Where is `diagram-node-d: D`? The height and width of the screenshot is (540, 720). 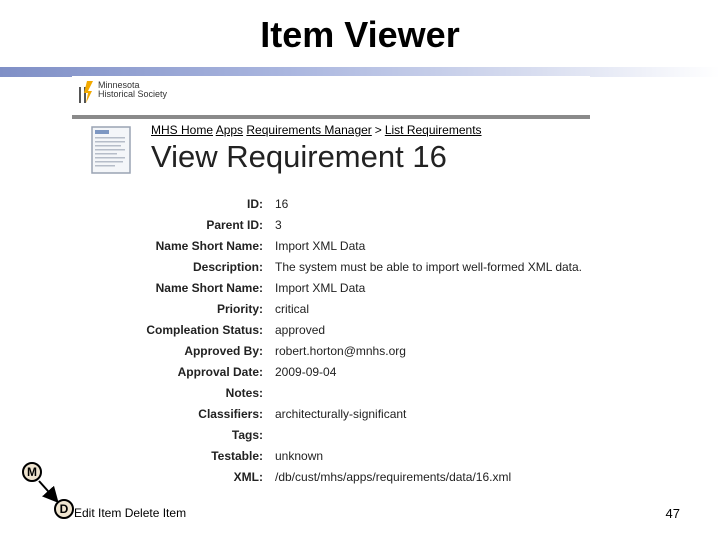 diagram-node-d: D is located at coordinates (64, 509).